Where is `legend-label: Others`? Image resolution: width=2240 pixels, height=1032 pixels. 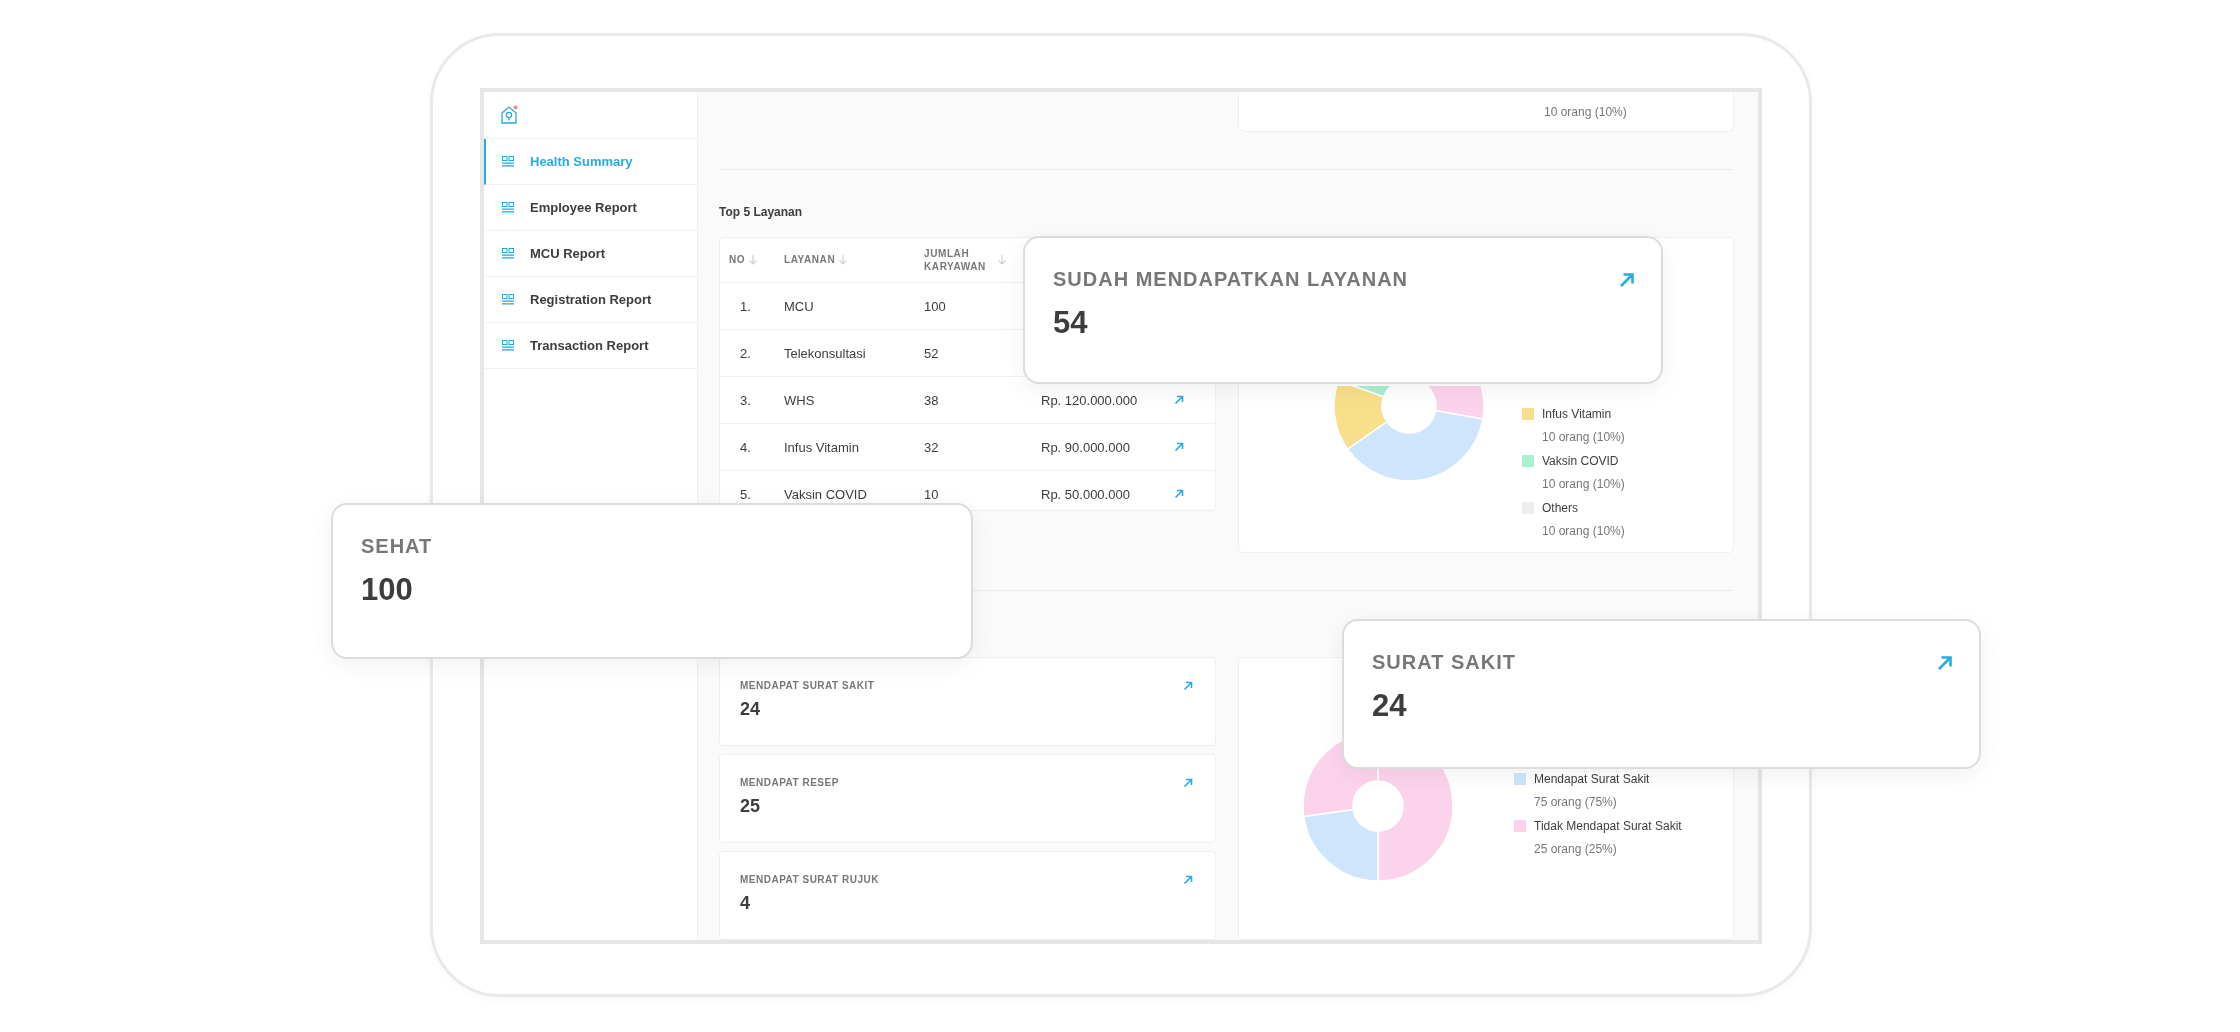 legend-label: Others is located at coordinates (1560, 508).